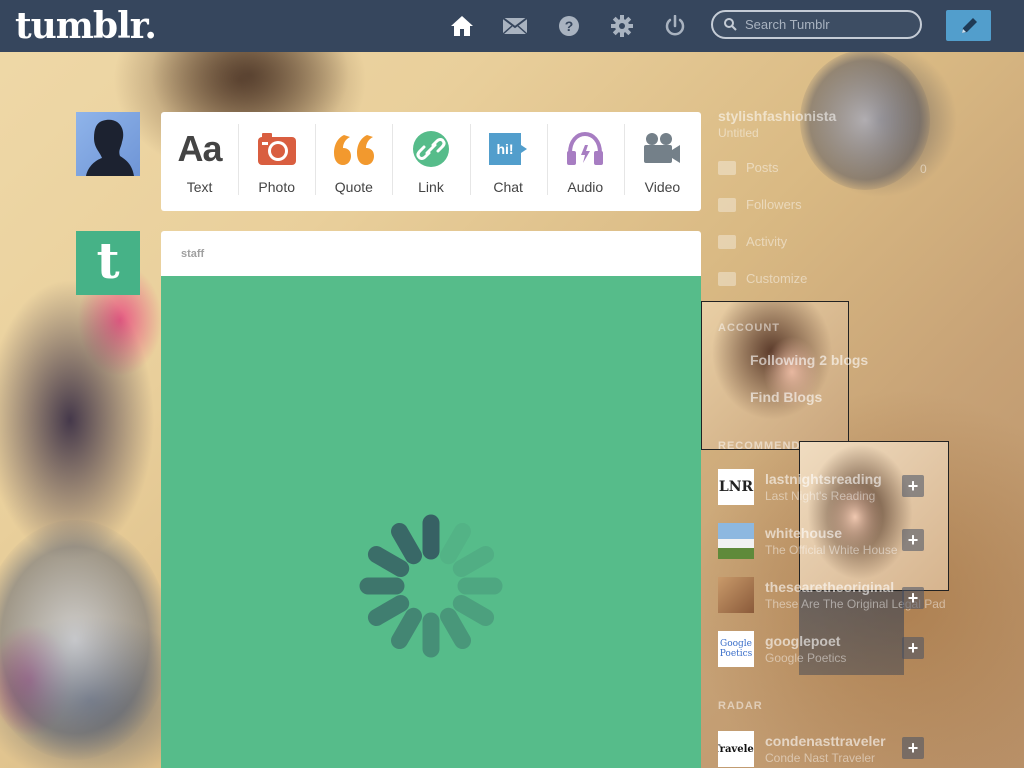 This screenshot has width=1024, height=768. Describe the element at coordinates (820, 496) in the screenshot. I see `blog-title: Last Night's Reading` at that location.